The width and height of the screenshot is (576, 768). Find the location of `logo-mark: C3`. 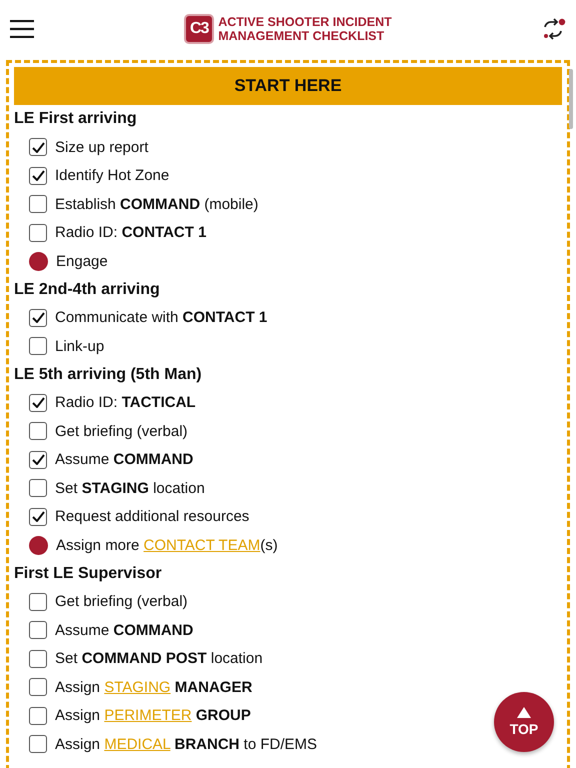

logo-mark: C3 is located at coordinates (199, 29).